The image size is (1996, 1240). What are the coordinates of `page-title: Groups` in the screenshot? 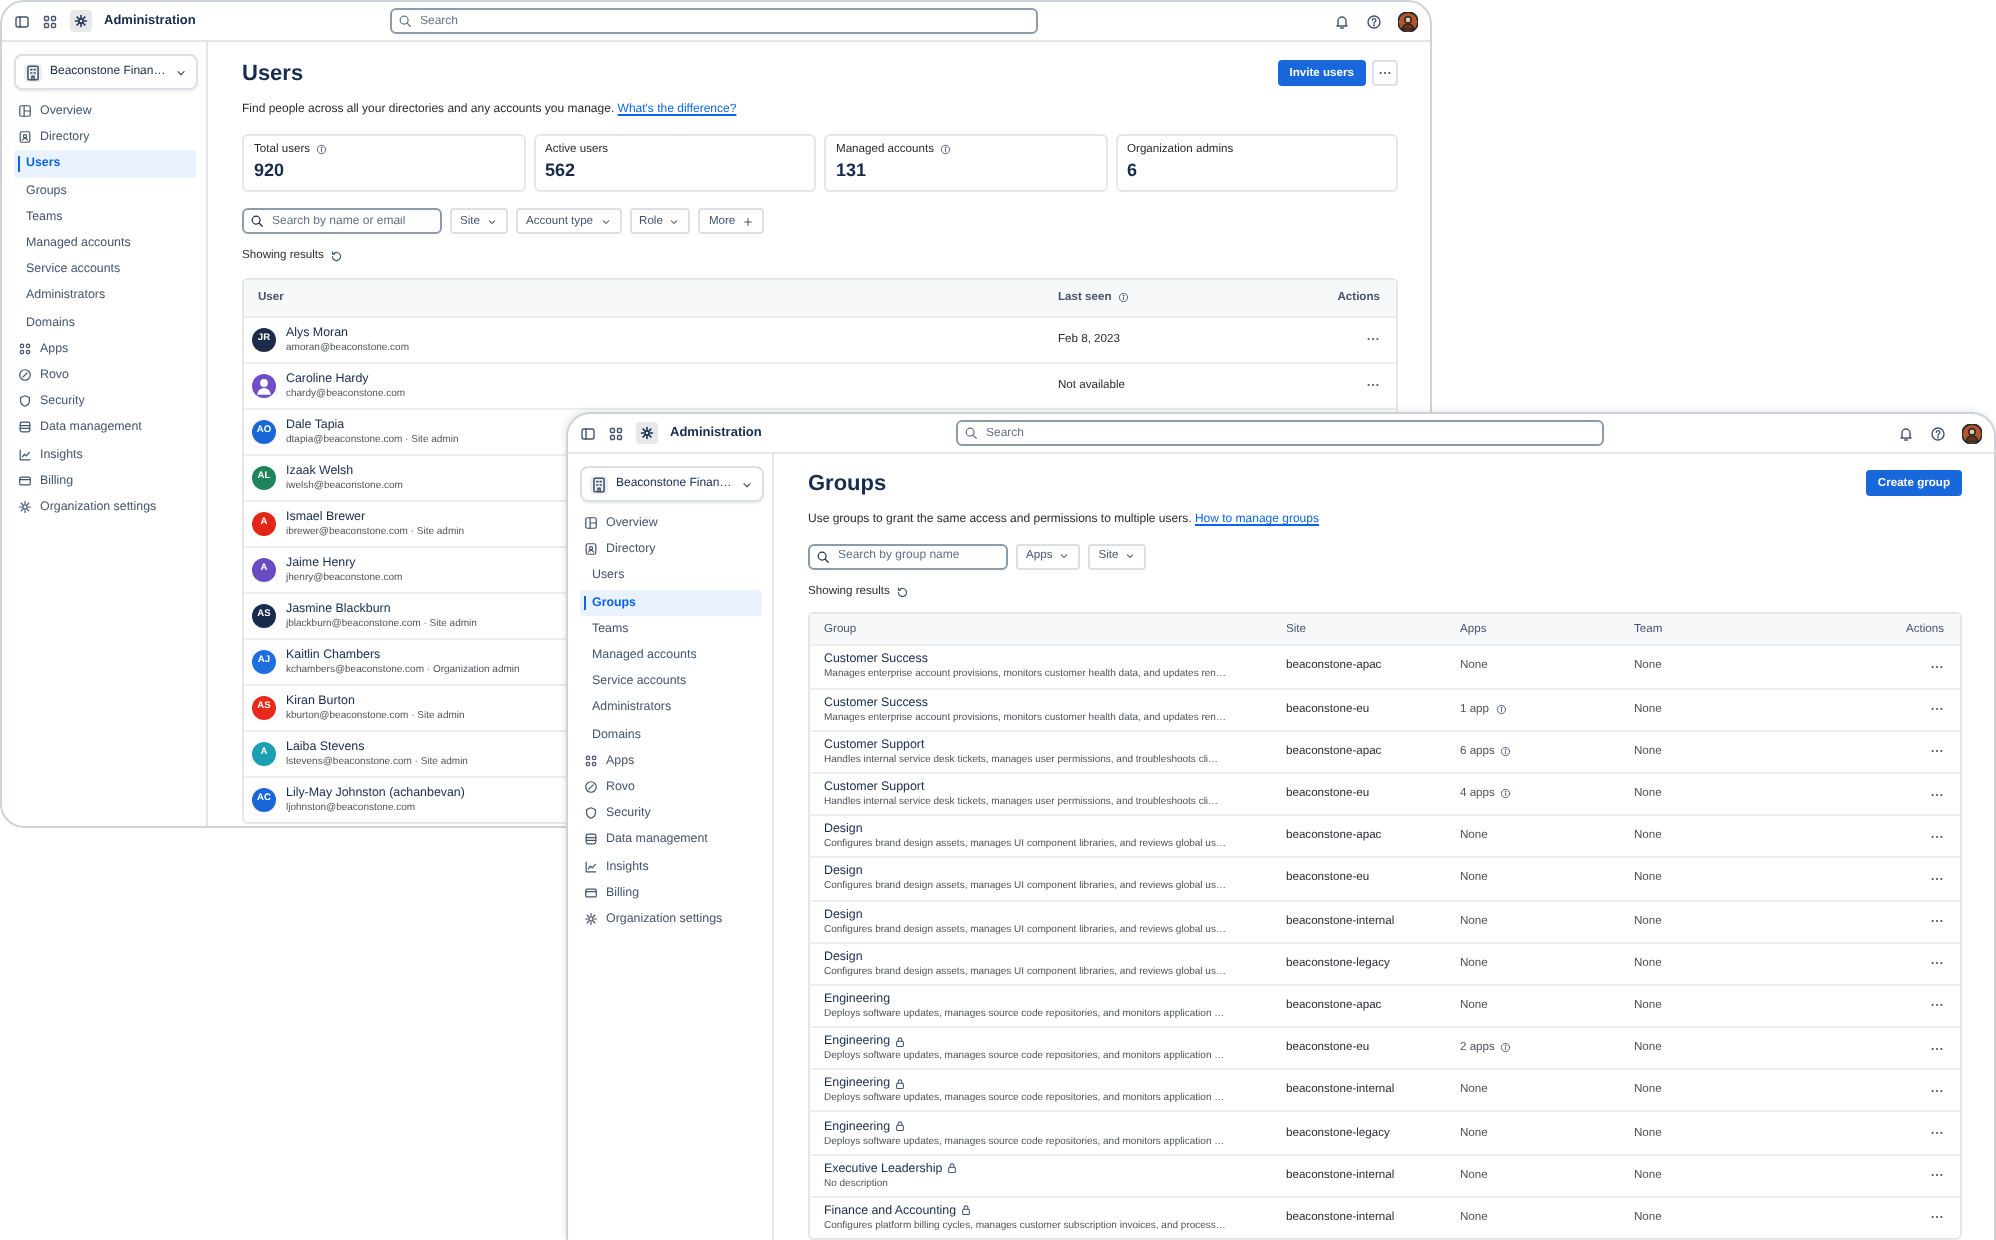 It's located at (847, 483).